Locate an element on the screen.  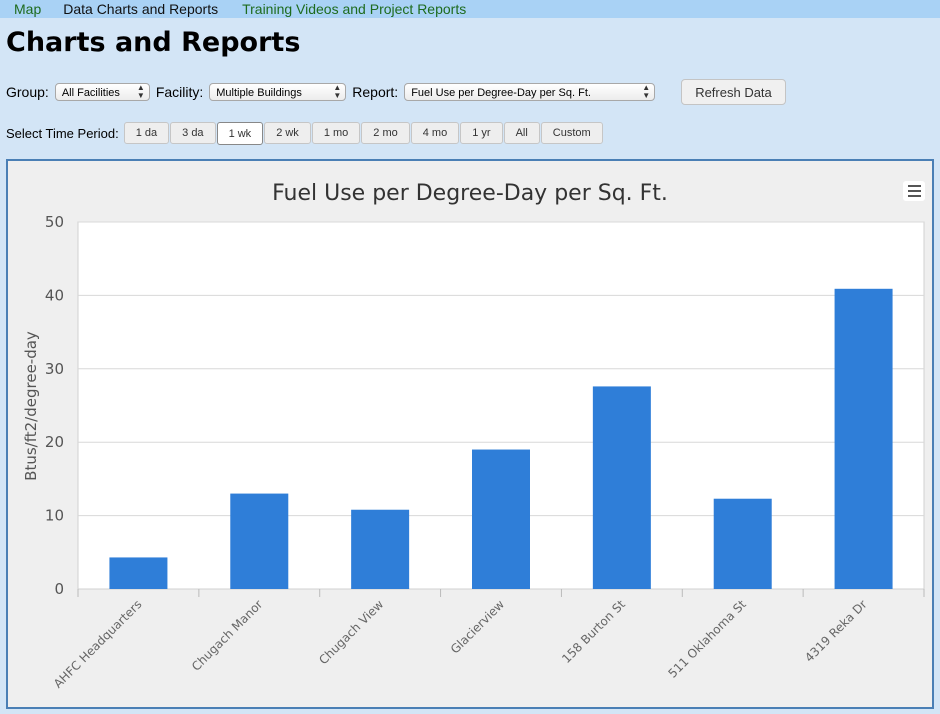
x-tick-label: Chugach View is located at coordinates (351, 632).